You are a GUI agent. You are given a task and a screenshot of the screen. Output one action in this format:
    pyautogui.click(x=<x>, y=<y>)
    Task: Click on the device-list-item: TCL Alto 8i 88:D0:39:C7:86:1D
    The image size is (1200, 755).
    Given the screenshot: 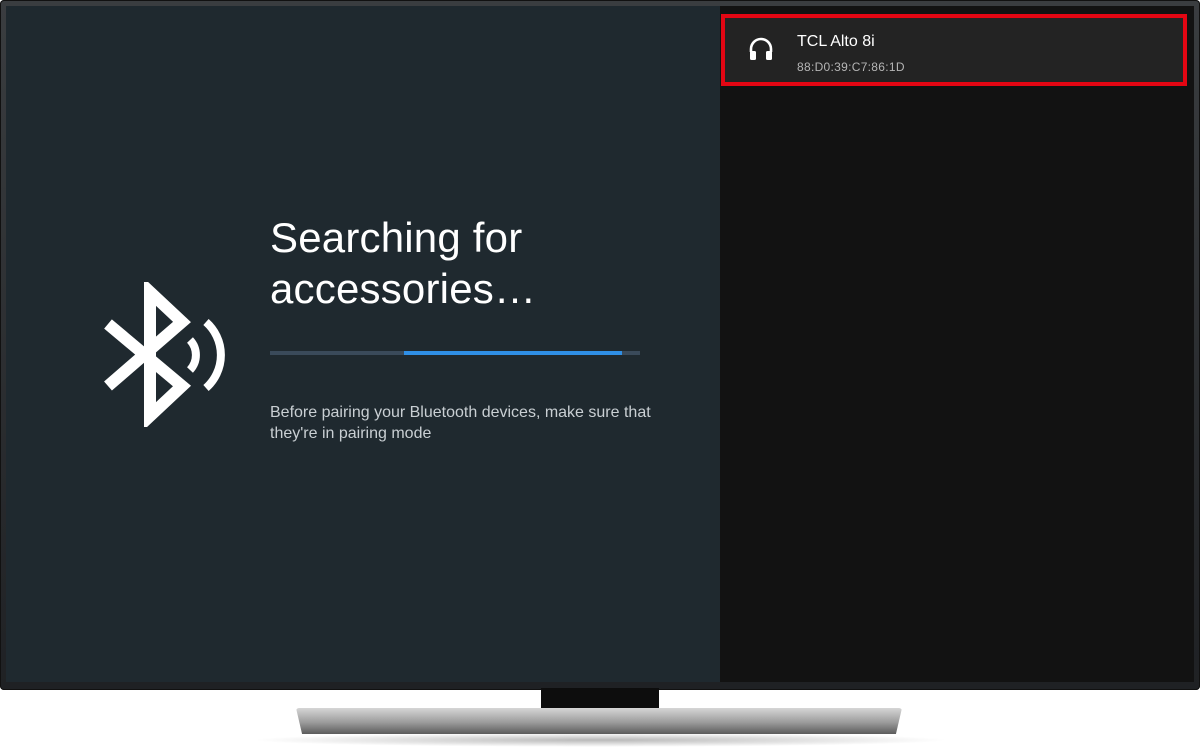 What is the action you would take?
    pyautogui.click(x=954, y=50)
    